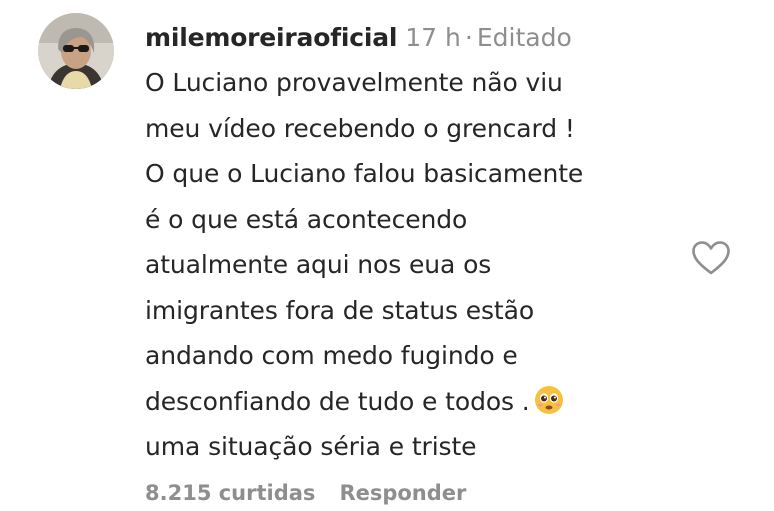 This screenshot has height=511, width=774. Describe the element at coordinates (524, 37) in the screenshot. I see `edited-label: Editado` at that location.